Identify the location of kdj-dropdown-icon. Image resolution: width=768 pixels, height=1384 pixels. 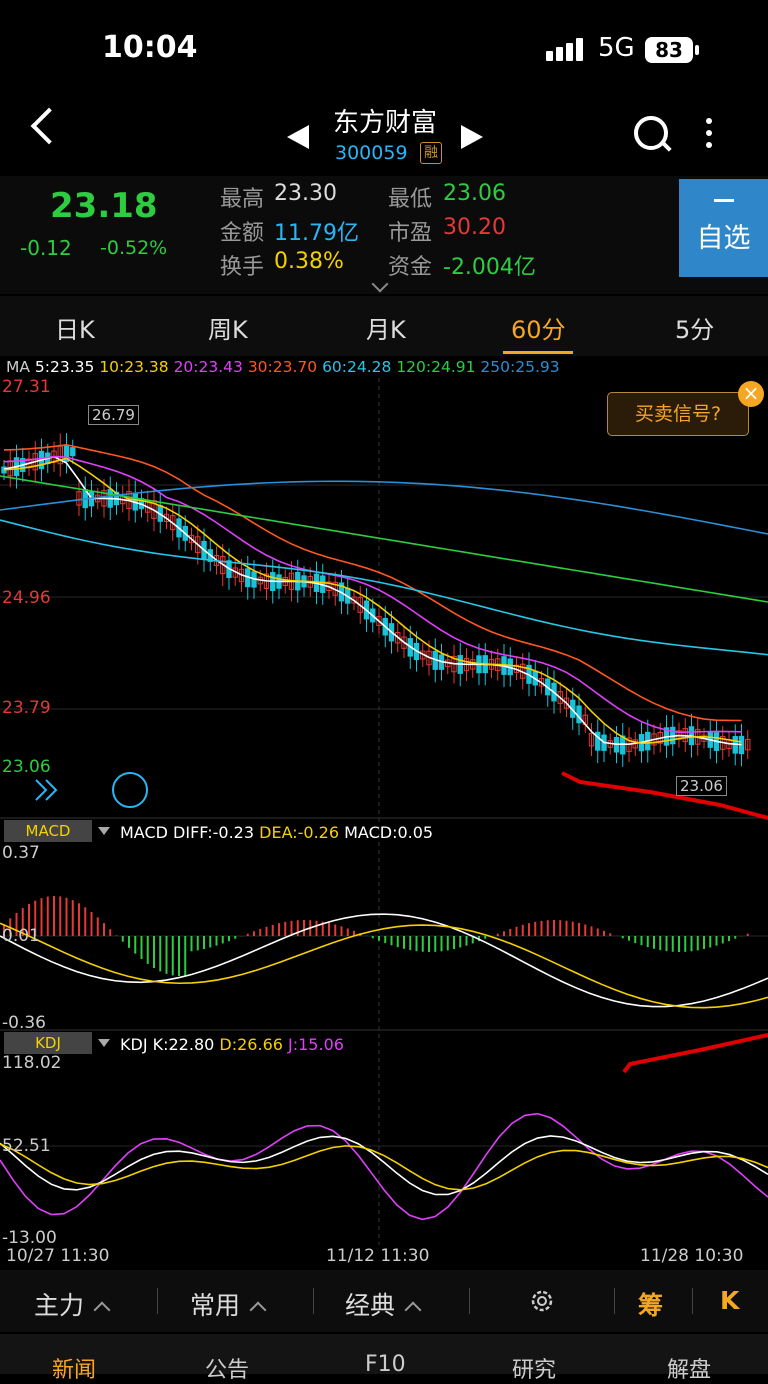
(104, 1043).